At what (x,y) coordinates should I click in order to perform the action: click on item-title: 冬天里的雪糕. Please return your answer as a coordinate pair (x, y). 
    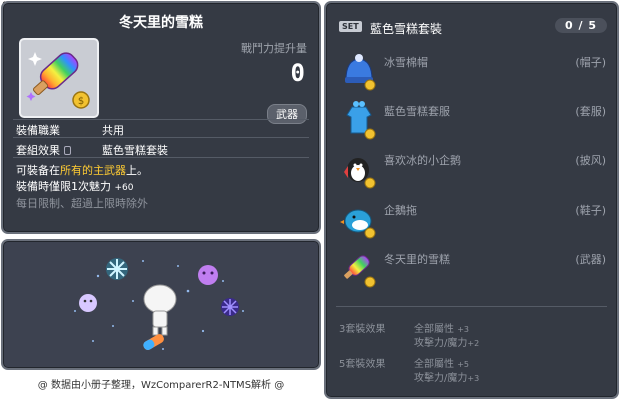
    Looking at the image, I should click on (161, 23).